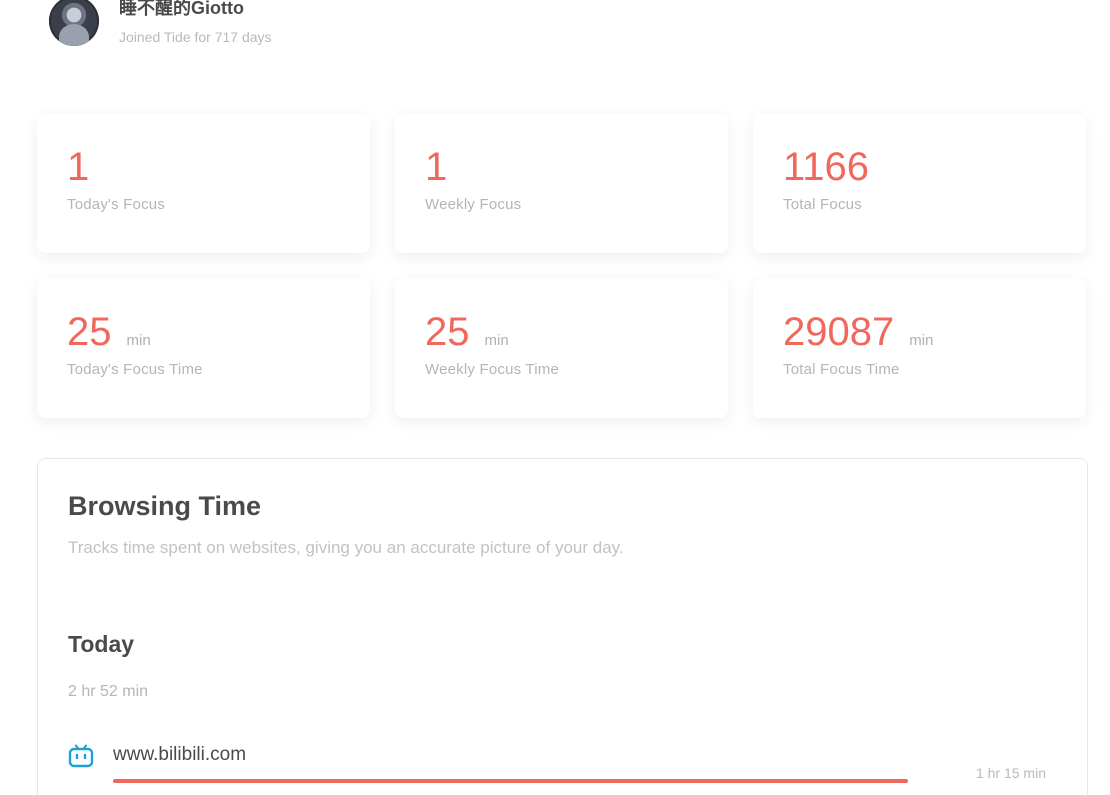 The width and height of the screenshot is (1110, 795). What do you see at coordinates (116, 204) in the screenshot?
I see `stat-label: Today's Focus` at bounding box center [116, 204].